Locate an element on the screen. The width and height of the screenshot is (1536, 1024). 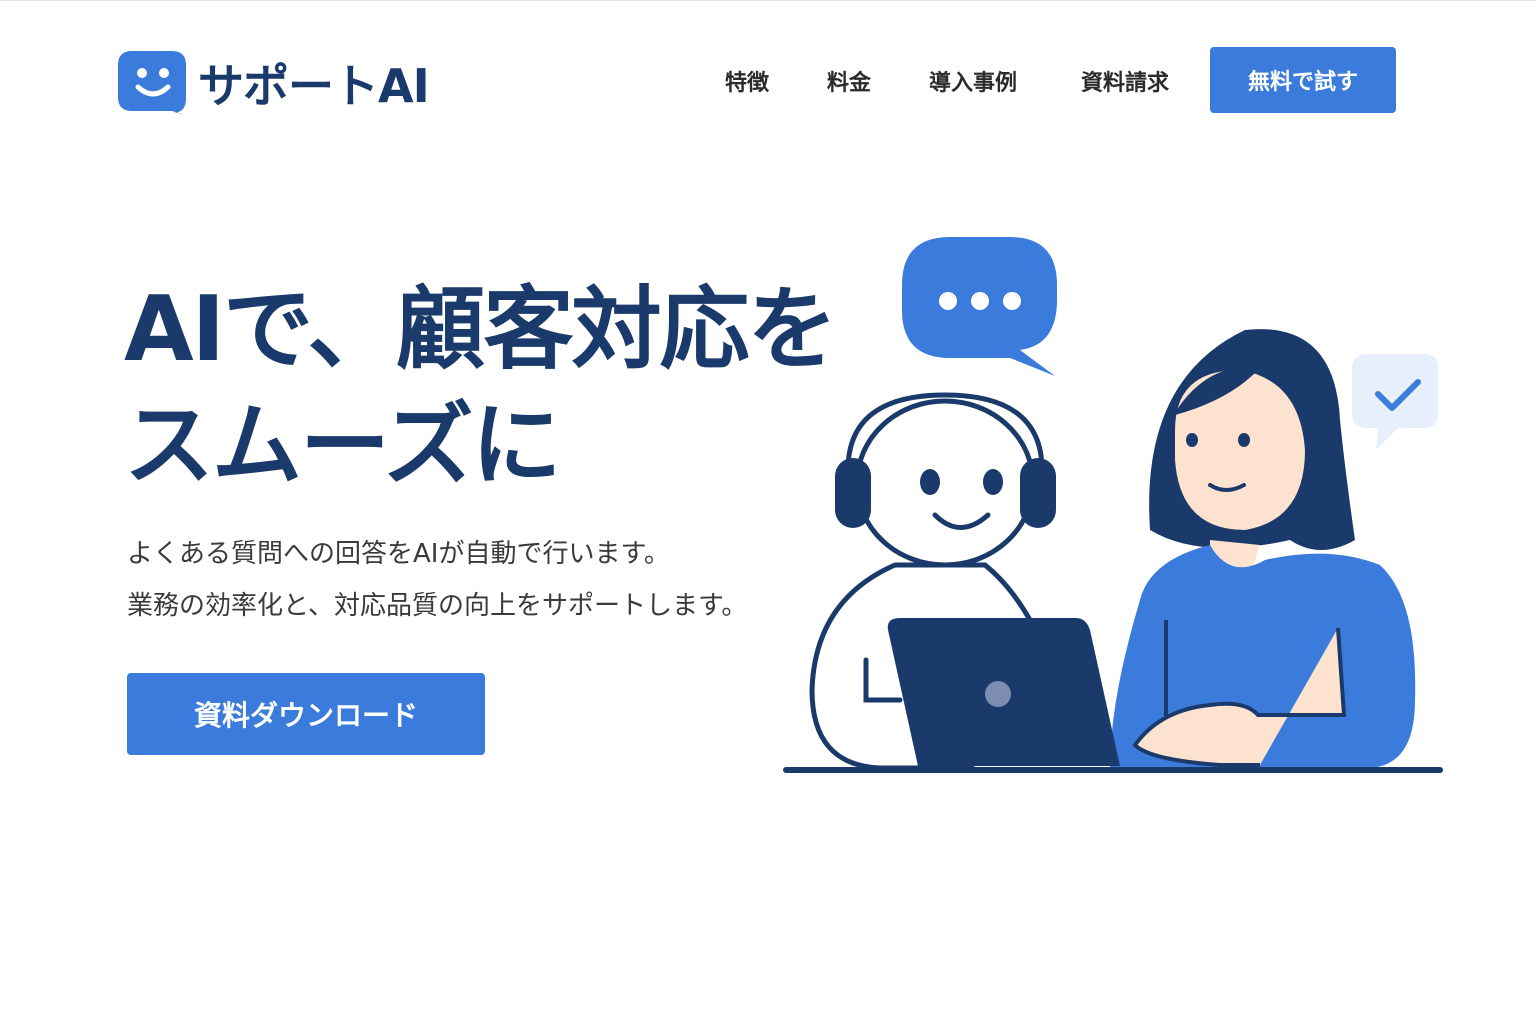
nav-item-case-studies: 導入事例 is located at coordinates (973, 81).